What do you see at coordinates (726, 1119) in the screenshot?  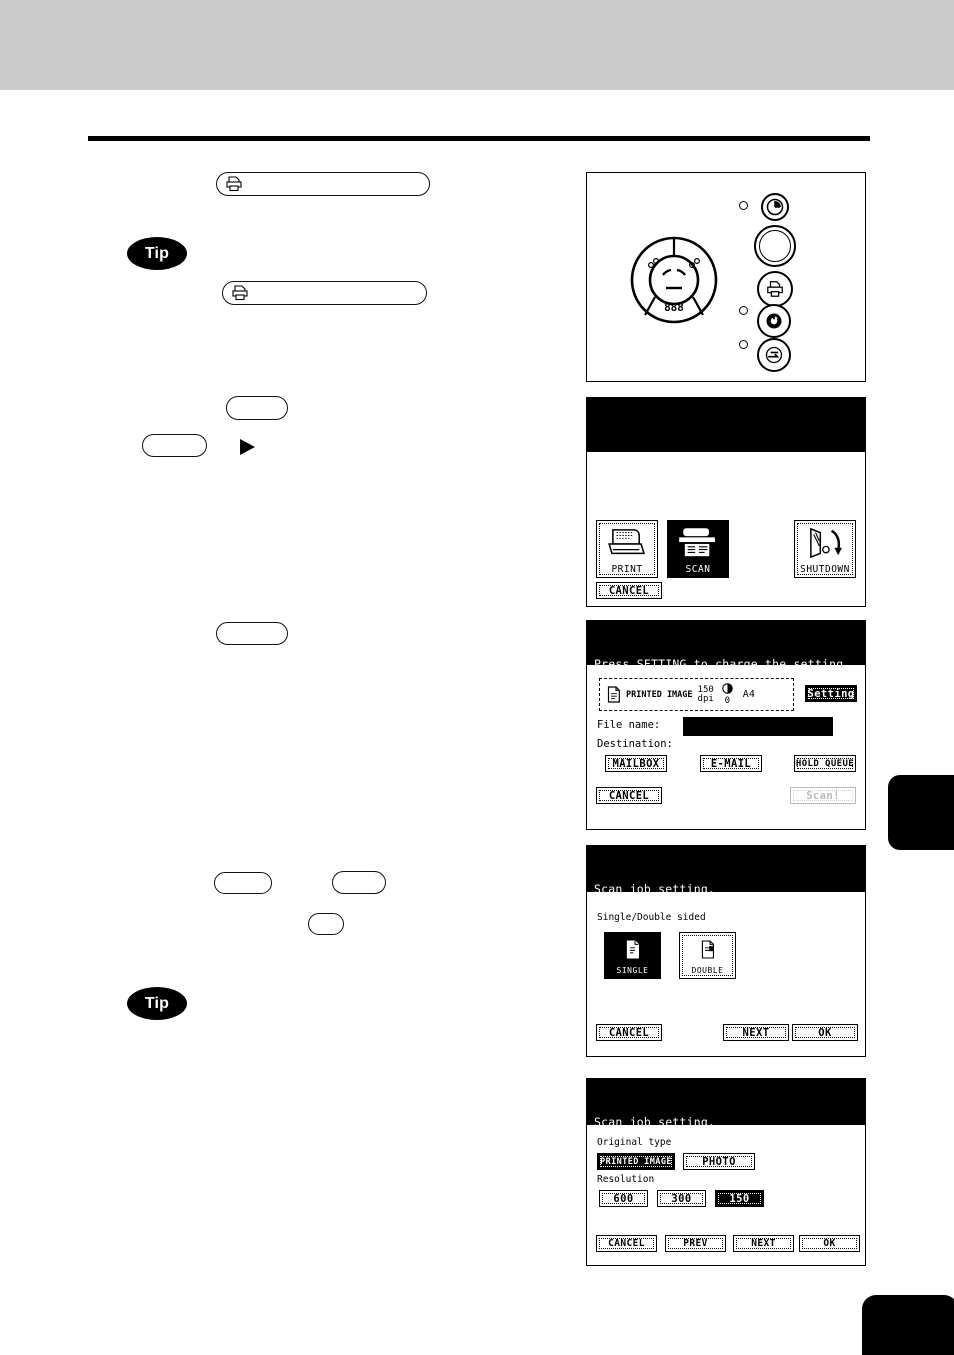 I see `typeres-title-bar: Scan job setting. Press OK or CANCEL.` at bounding box center [726, 1119].